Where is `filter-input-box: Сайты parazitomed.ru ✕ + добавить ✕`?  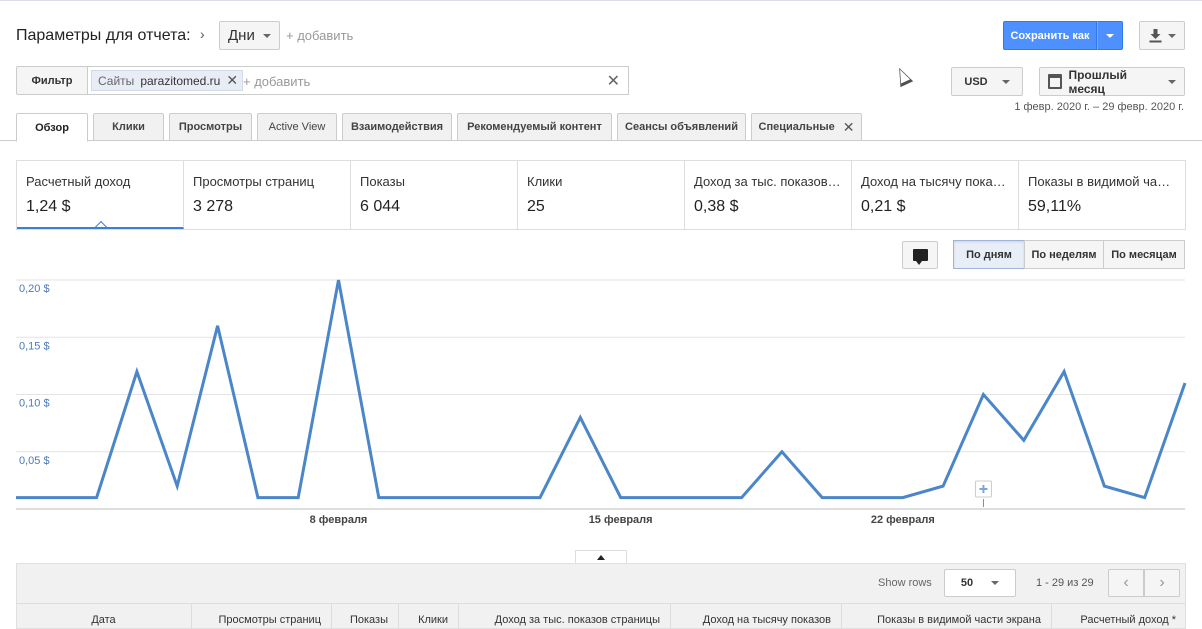
filter-input-box: Сайты parazitomed.ru ✕ + добавить ✕ is located at coordinates (358, 80).